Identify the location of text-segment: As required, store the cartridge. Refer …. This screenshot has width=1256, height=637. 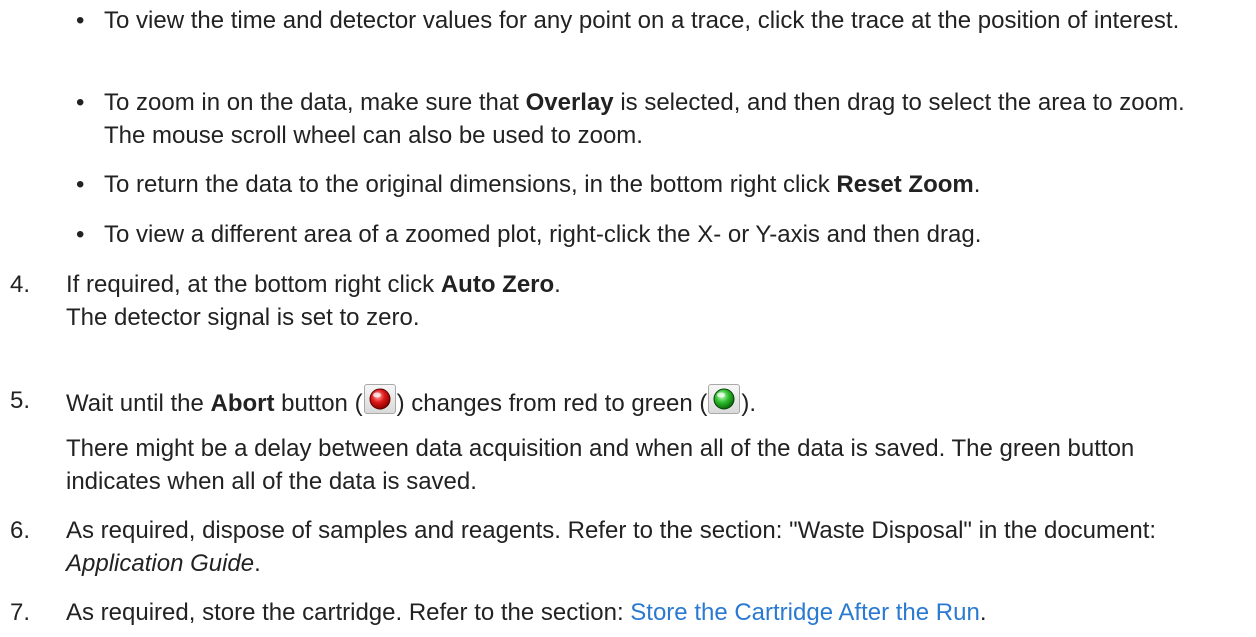
(348, 612).